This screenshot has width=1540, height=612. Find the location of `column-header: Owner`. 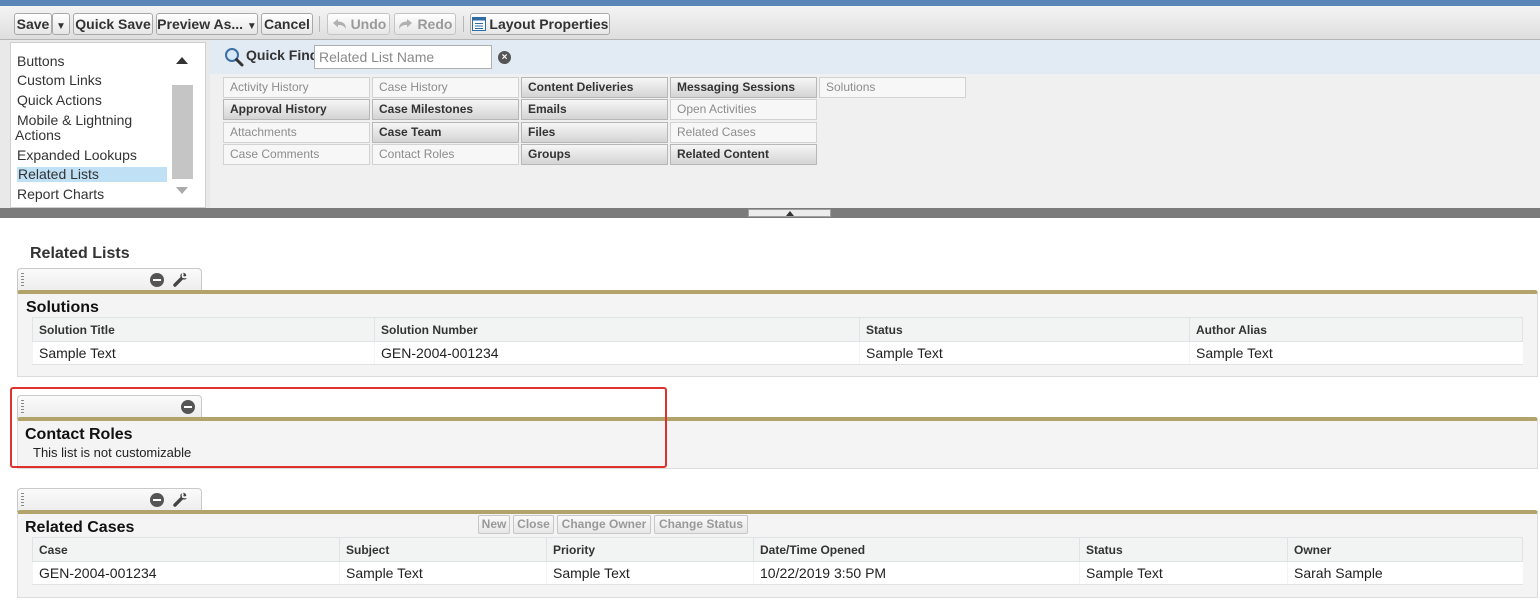

column-header: Owner is located at coordinates (1405, 549).